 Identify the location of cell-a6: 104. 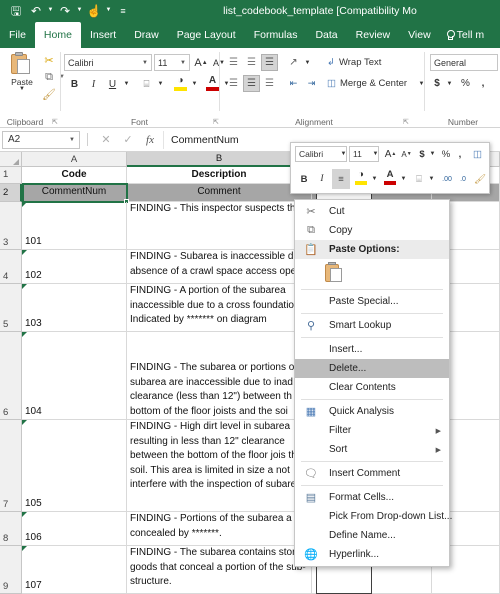
(74, 376).